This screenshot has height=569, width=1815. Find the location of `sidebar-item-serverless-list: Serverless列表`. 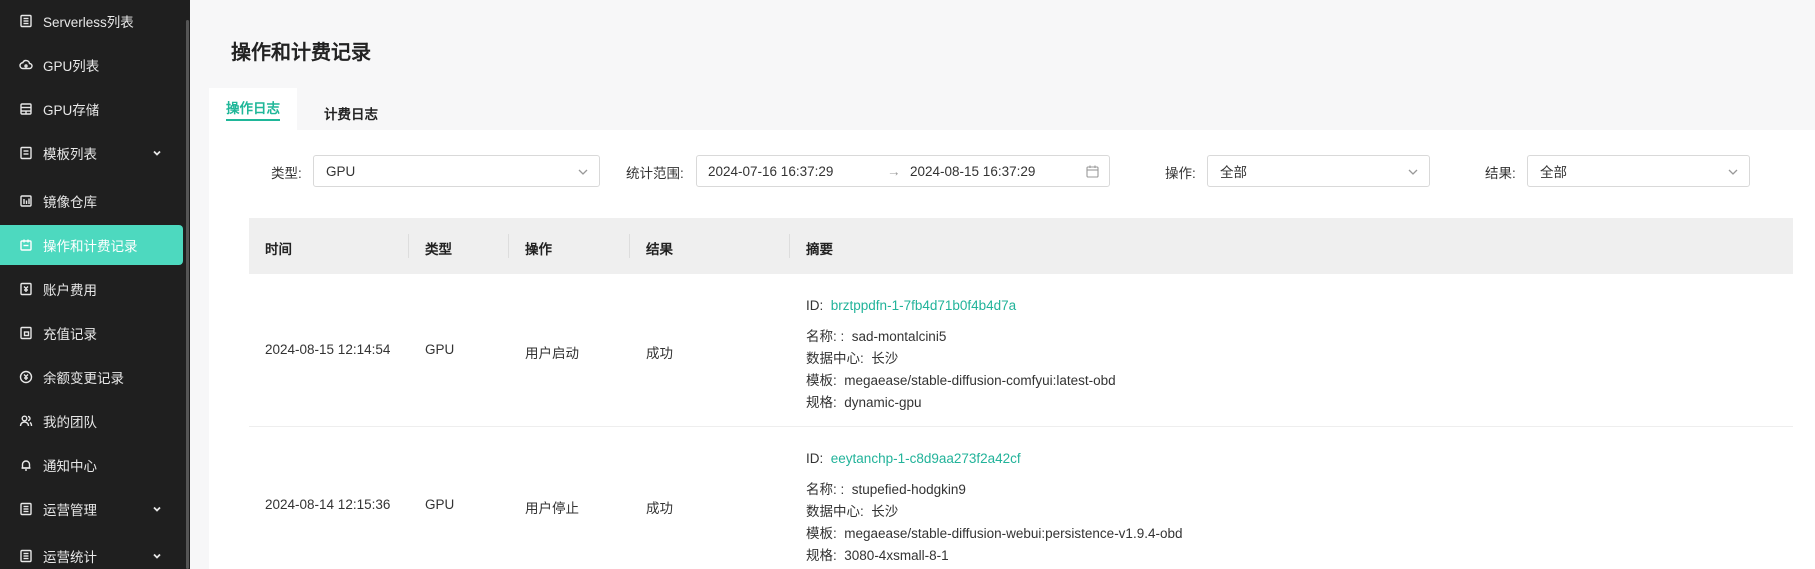

sidebar-item-serverless-list: Serverless列表 is located at coordinates (91, 21).